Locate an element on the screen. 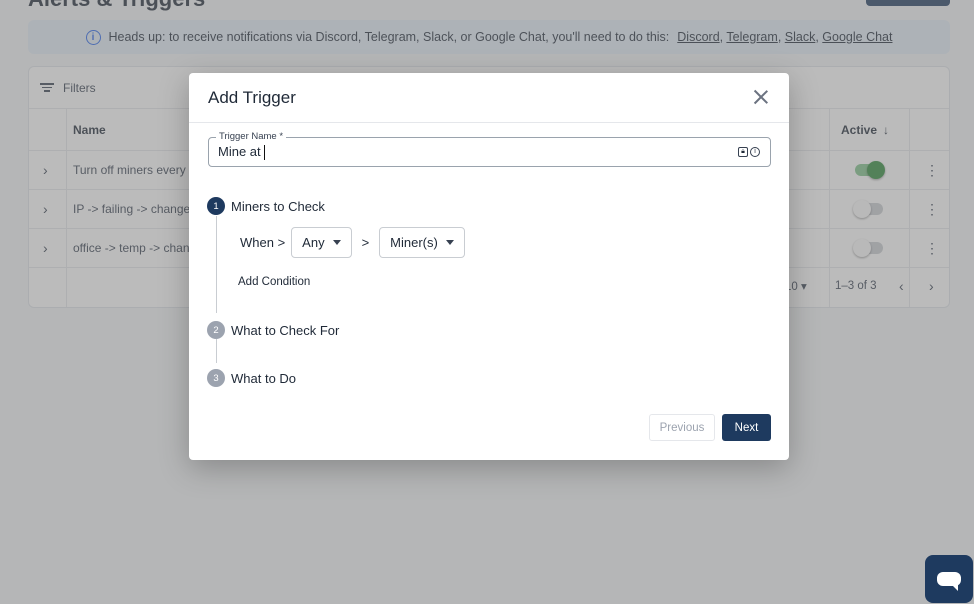 This screenshot has height=604, width=974. target-select: Miner(s) is located at coordinates (422, 242).